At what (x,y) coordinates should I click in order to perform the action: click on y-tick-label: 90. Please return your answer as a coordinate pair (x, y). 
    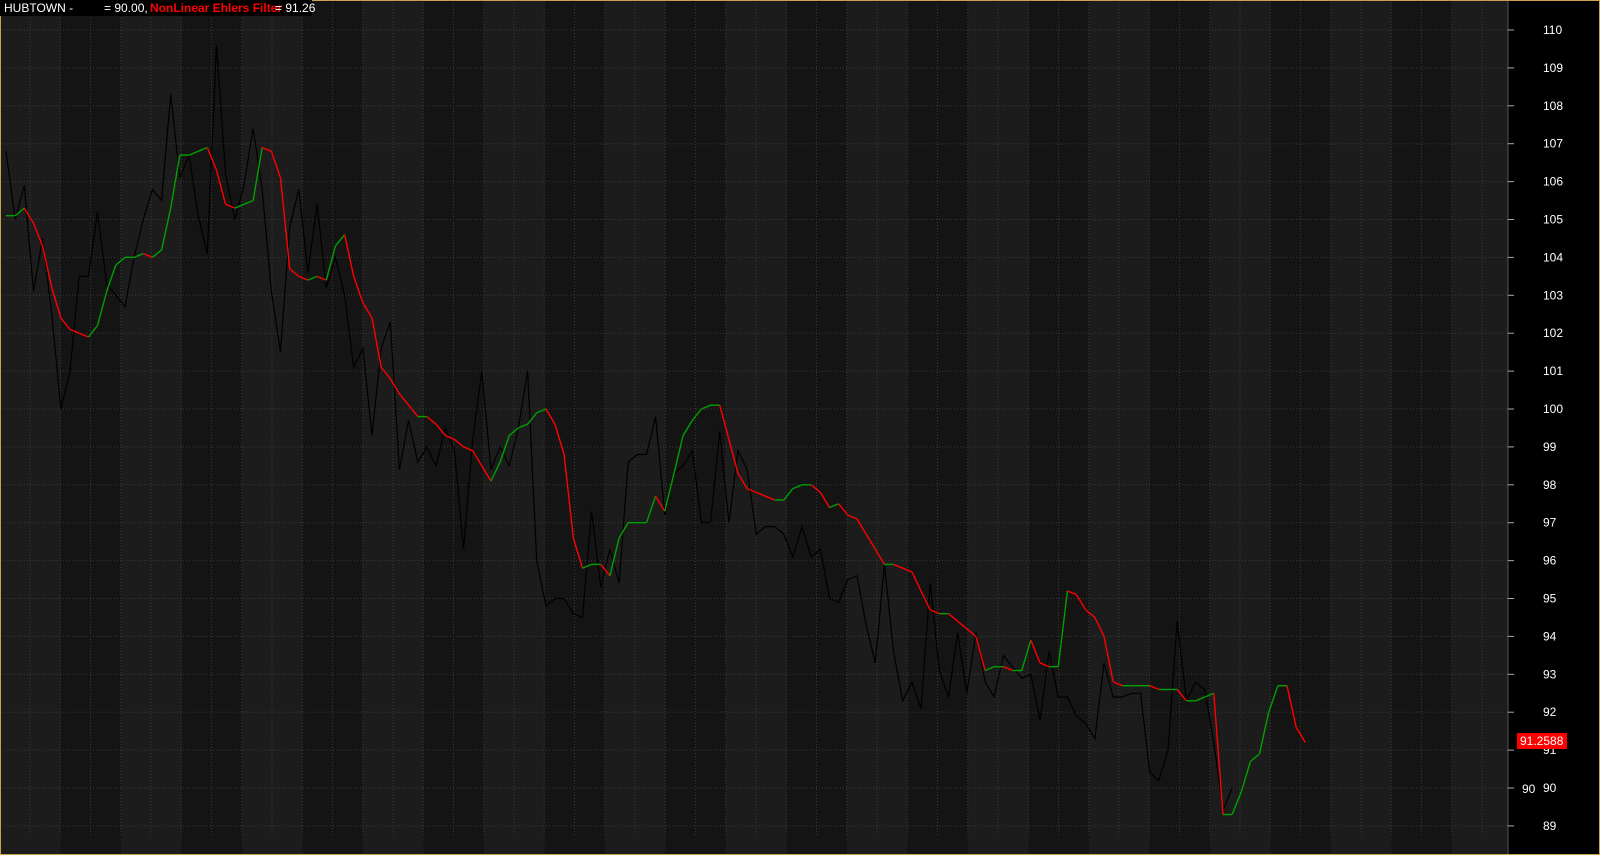
    Looking at the image, I should click on (1550, 788).